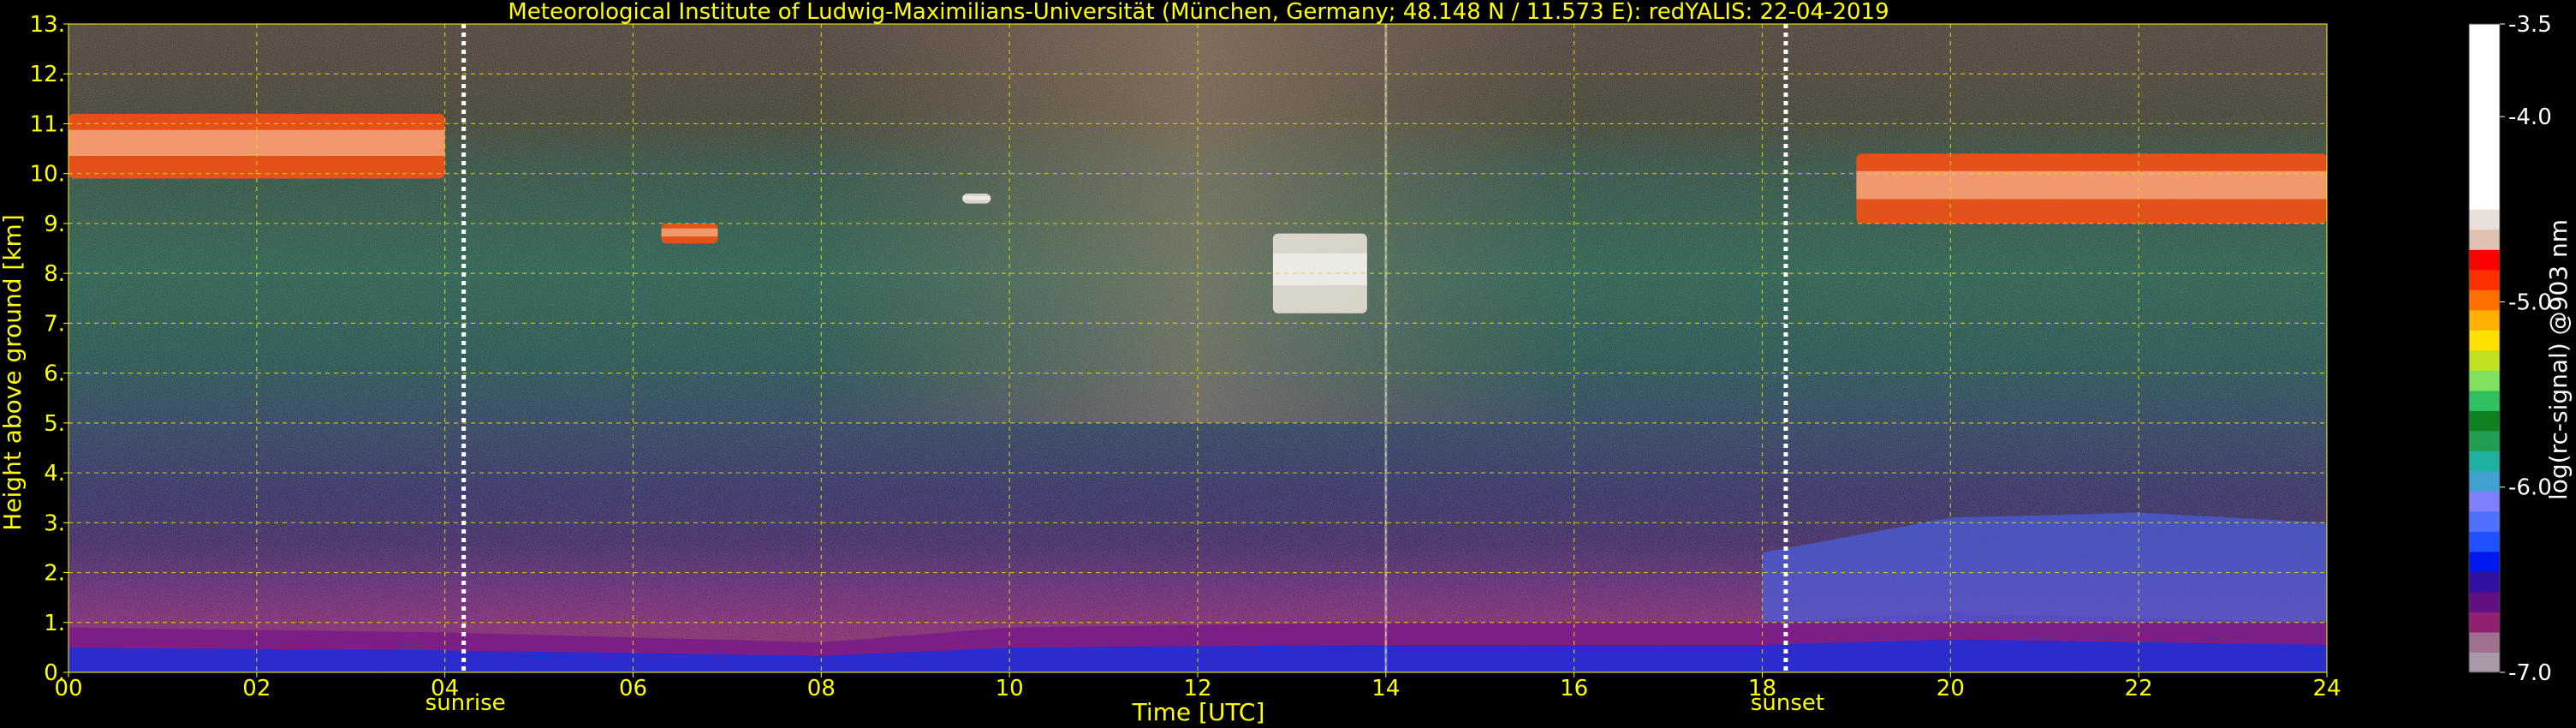 Image resolution: width=2576 pixels, height=728 pixels. Describe the element at coordinates (14, 372) in the screenshot. I see `y-axis-label: Height above ground [km]` at that location.